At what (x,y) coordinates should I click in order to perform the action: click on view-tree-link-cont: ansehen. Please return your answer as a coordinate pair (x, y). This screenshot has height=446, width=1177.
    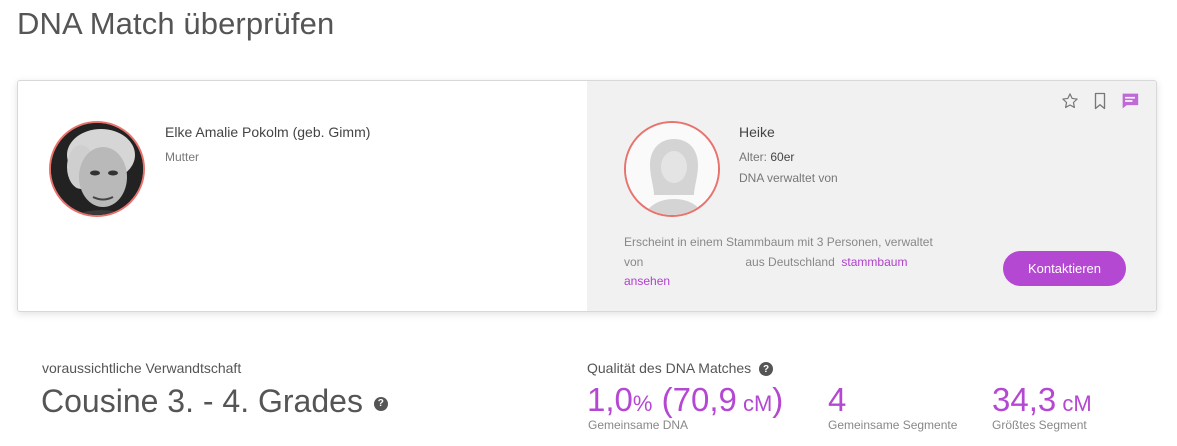
    Looking at the image, I should click on (647, 281).